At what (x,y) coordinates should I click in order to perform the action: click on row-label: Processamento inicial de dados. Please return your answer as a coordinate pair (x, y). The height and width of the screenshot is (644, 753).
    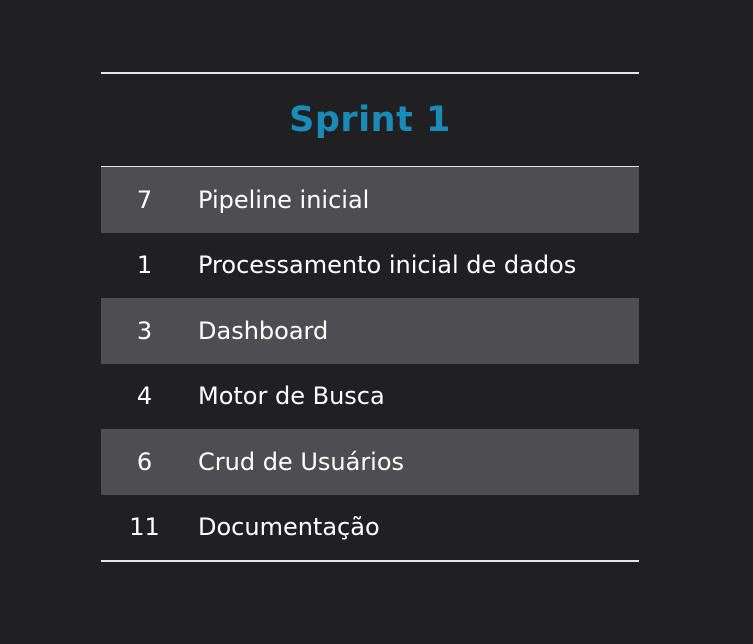
    Looking at the image, I should click on (387, 265).